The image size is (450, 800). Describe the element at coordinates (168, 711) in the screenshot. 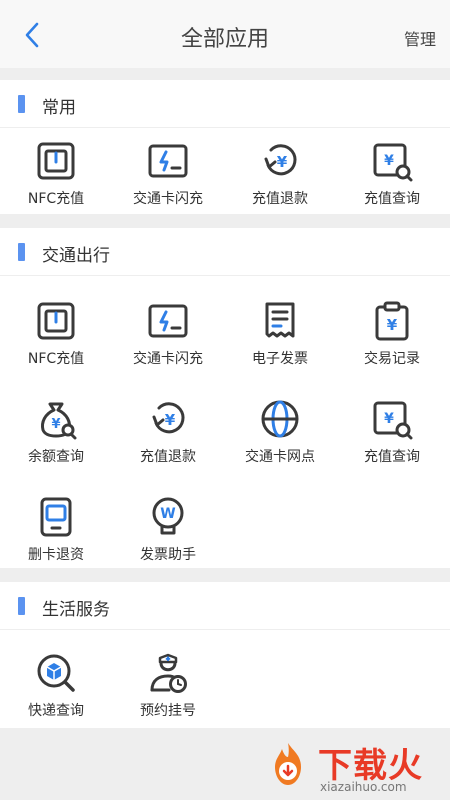

I see `app-item-label: 预约挂号` at that location.